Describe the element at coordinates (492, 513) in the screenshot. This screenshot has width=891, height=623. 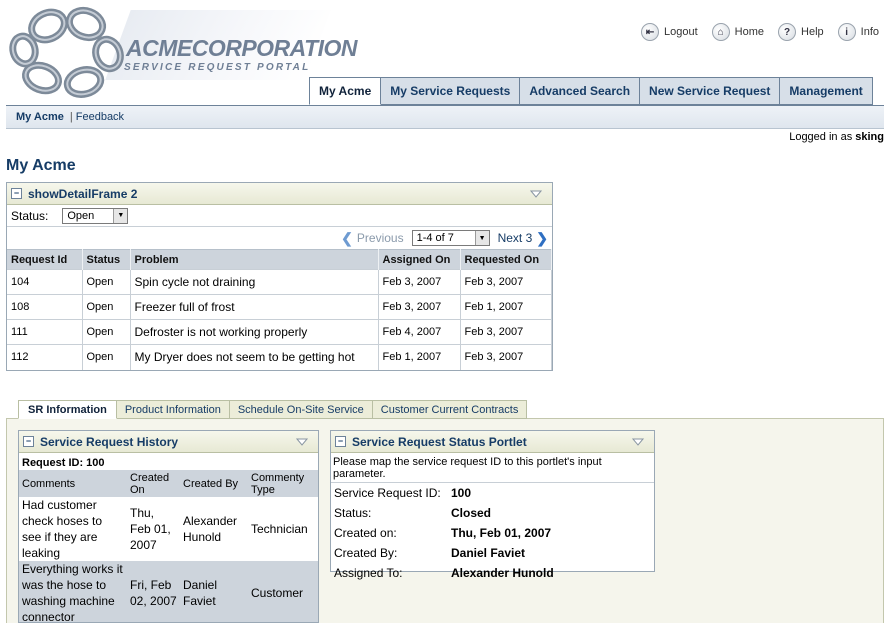
I see `field-status: Status: Closed` at that location.